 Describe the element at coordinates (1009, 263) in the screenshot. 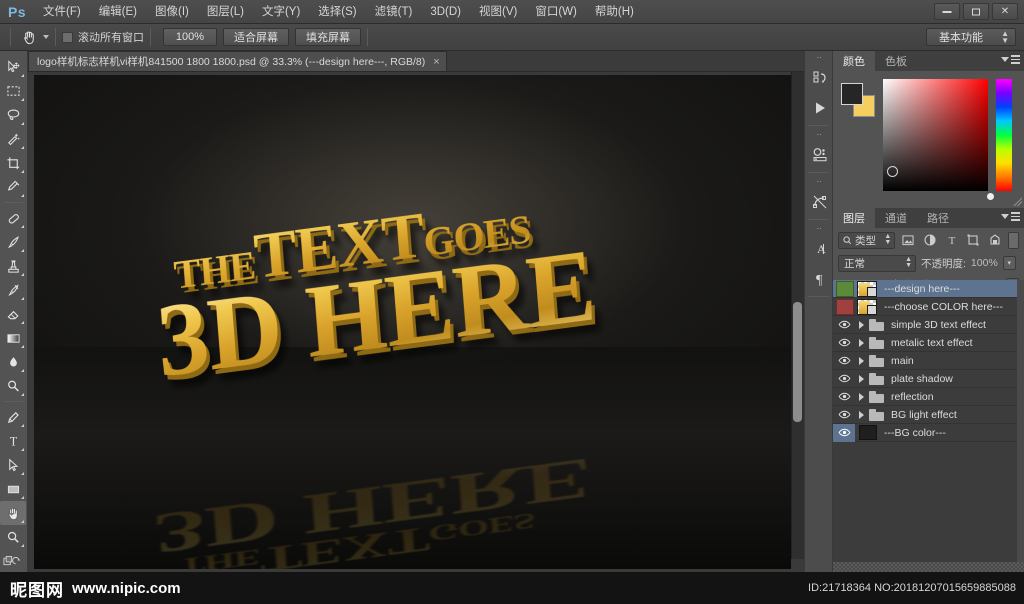

I see `opacity-stepper: ▾` at that location.